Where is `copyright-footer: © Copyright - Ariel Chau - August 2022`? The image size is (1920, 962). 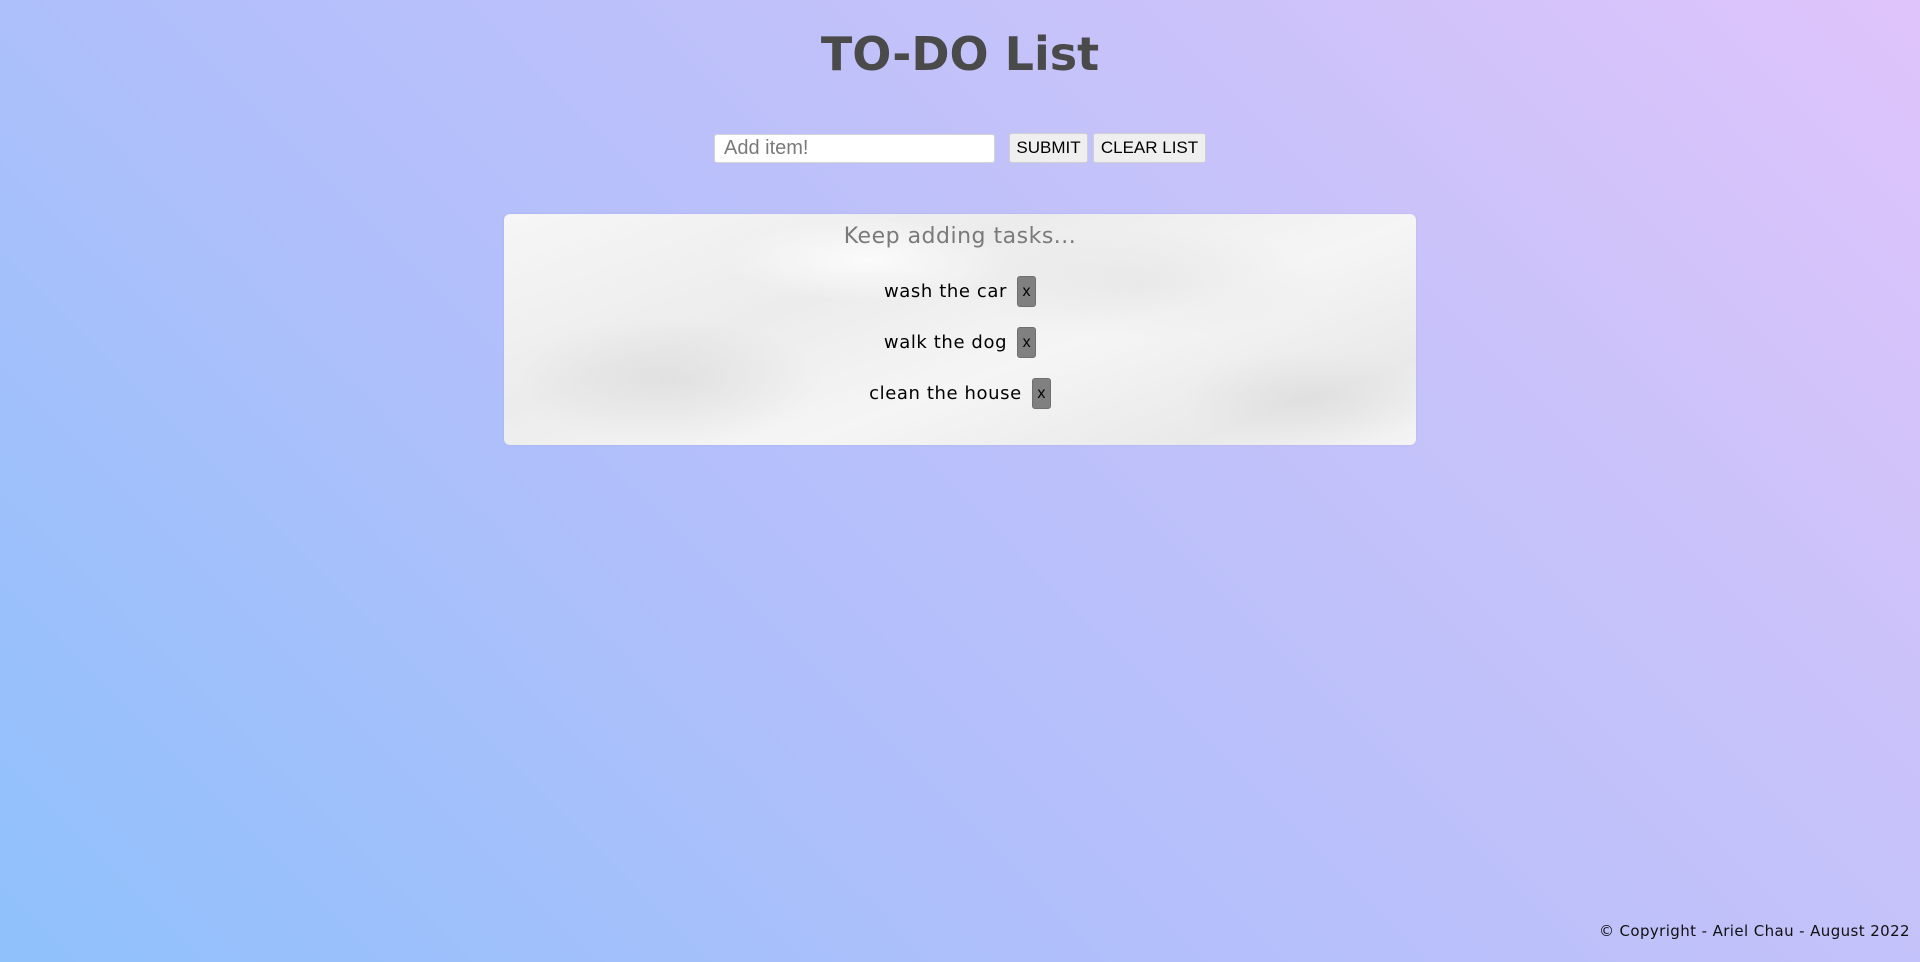 copyright-footer: © Copyright - Ariel Chau - August 2022 is located at coordinates (1754, 931).